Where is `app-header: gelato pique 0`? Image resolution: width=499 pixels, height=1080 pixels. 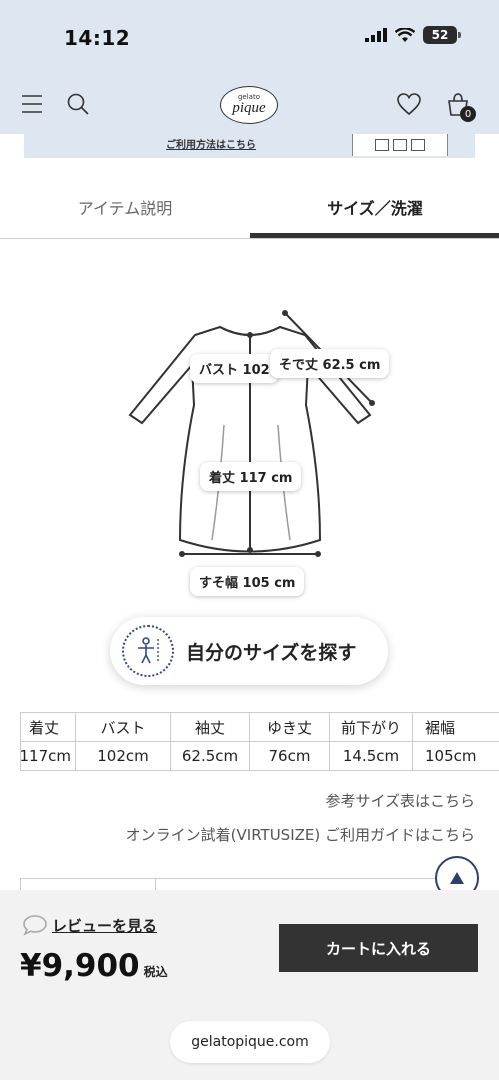
app-header: gelato pique 0 is located at coordinates (249, 105).